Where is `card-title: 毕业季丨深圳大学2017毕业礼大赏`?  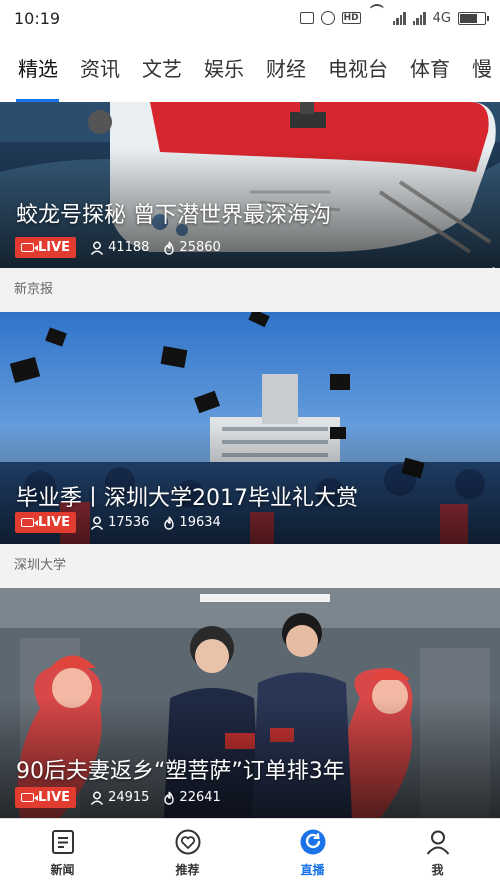
card-title: 毕业季丨深圳大学2017毕业礼大赏 is located at coordinates (187, 498).